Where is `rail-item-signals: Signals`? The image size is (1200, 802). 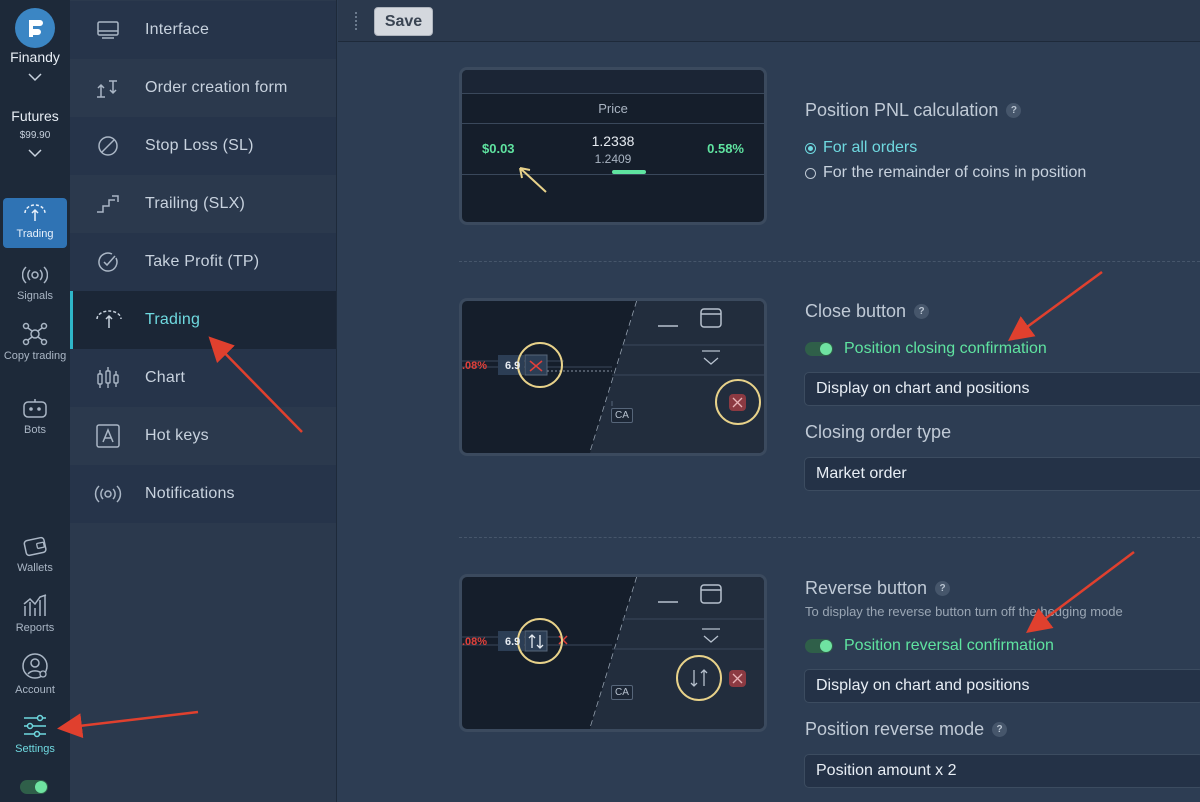
rail-item-signals: Signals is located at coordinates (35, 283).